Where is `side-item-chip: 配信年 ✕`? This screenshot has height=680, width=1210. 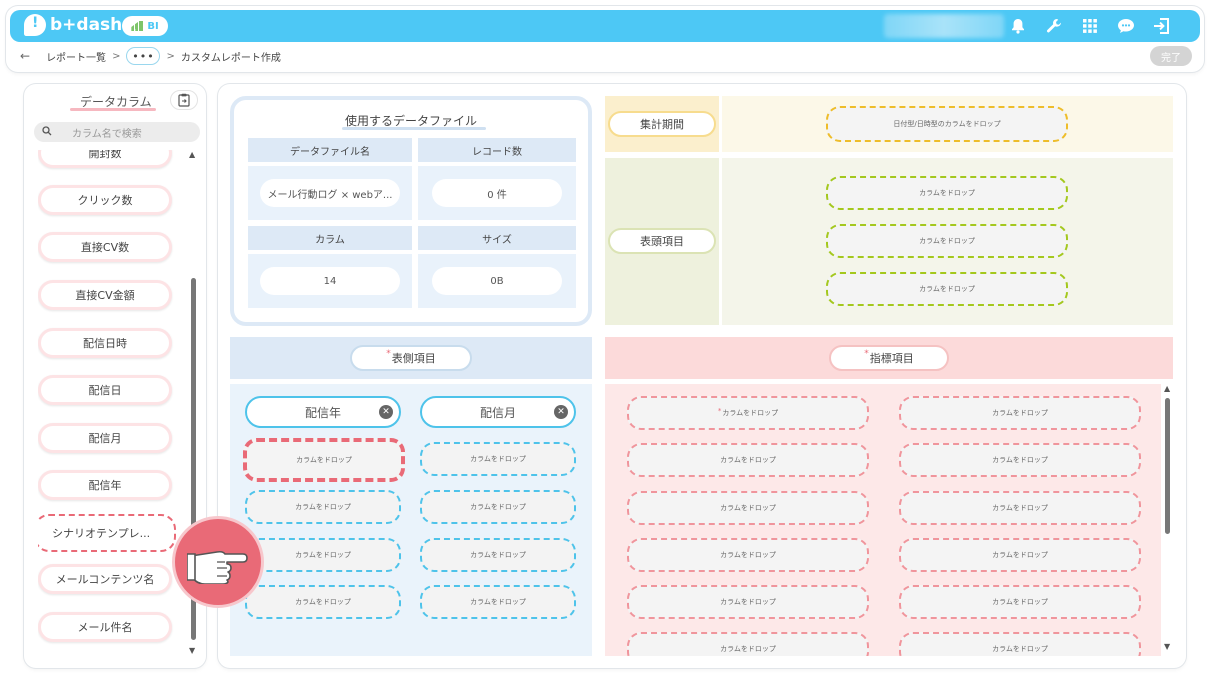 side-item-chip: 配信年 ✕ is located at coordinates (323, 412).